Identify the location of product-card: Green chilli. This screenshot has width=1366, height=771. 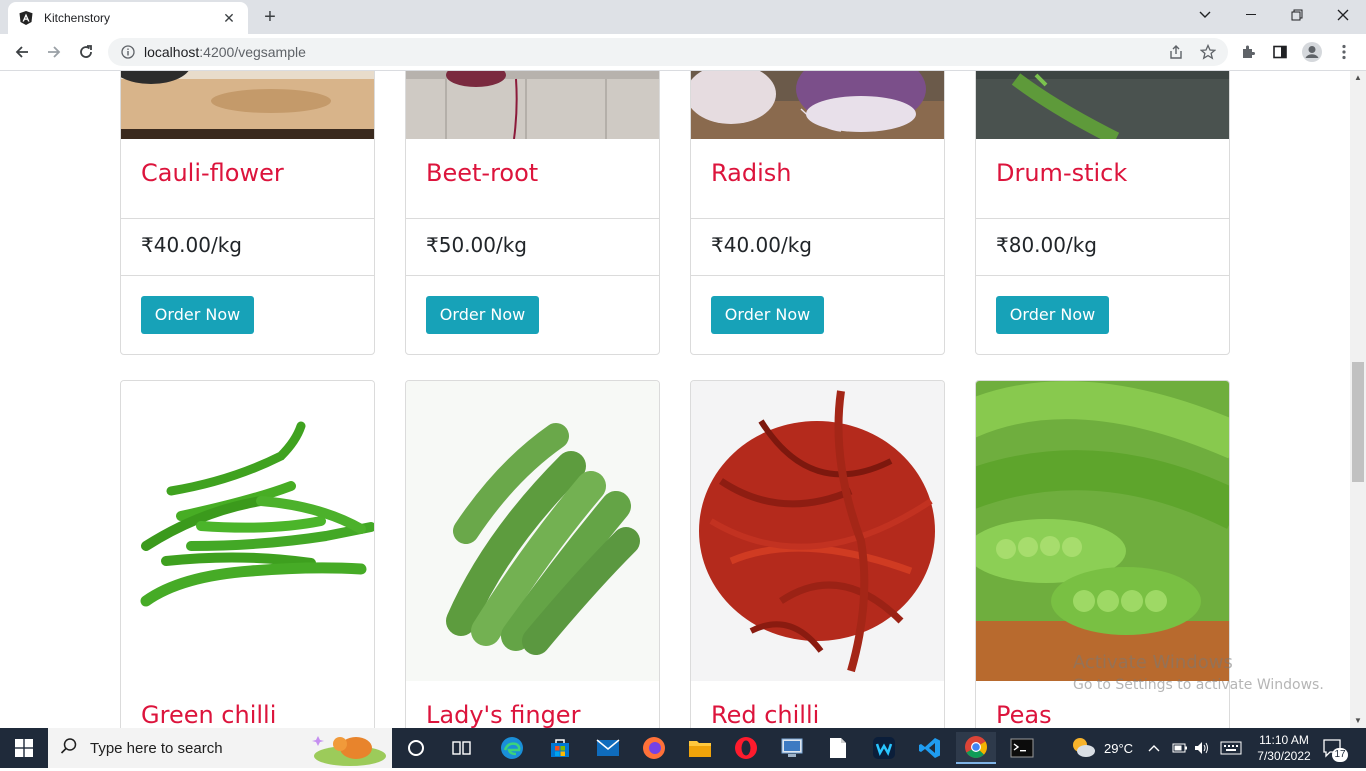
(247, 554).